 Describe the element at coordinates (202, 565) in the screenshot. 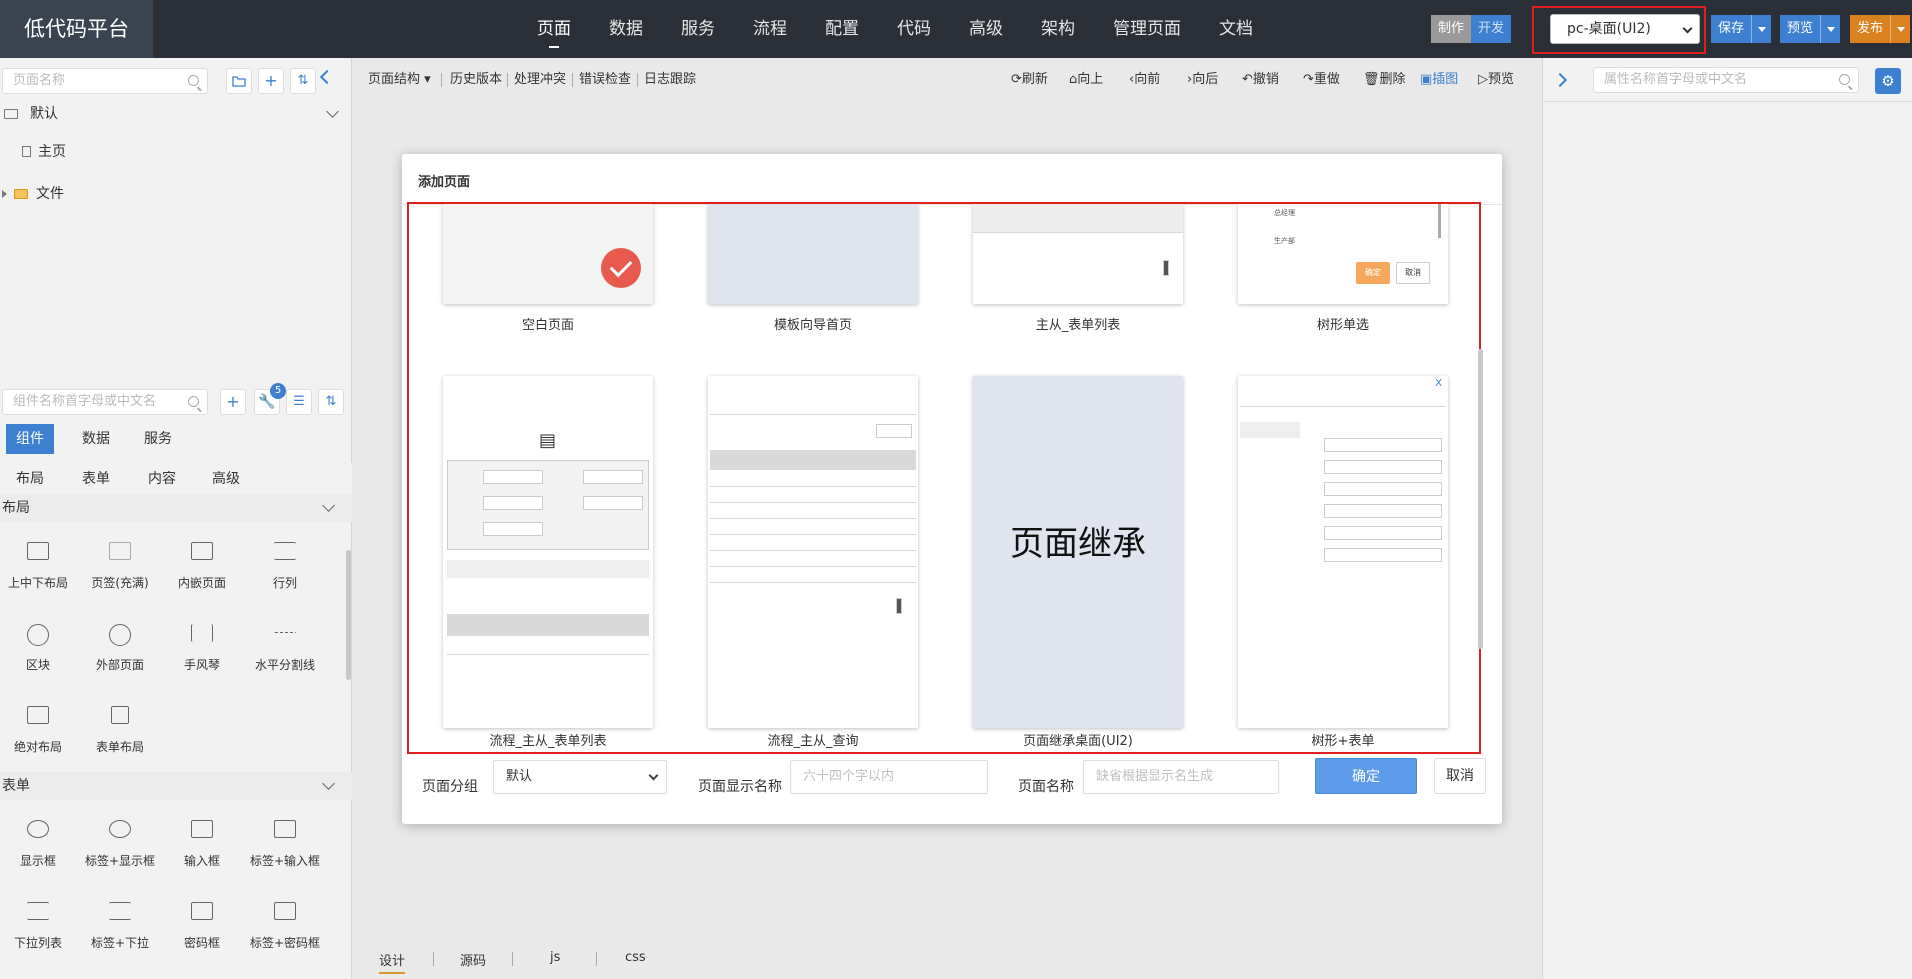

I see `component-embedded-page: 内嵌页面` at that location.